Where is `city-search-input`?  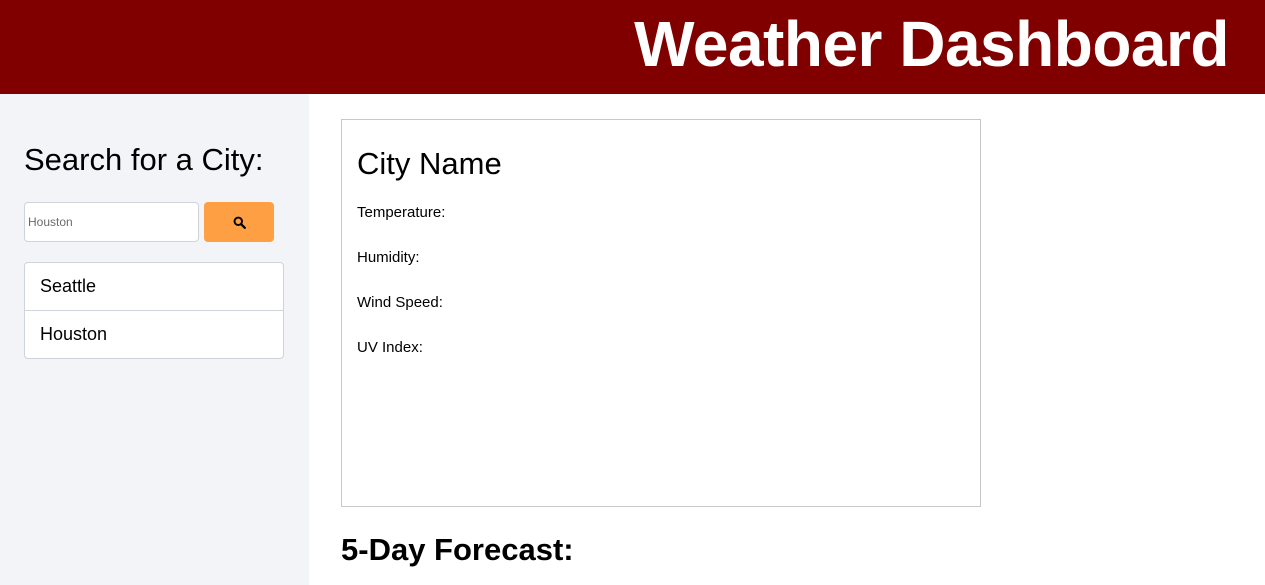 city-search-input is located at coordinates (111, 222).